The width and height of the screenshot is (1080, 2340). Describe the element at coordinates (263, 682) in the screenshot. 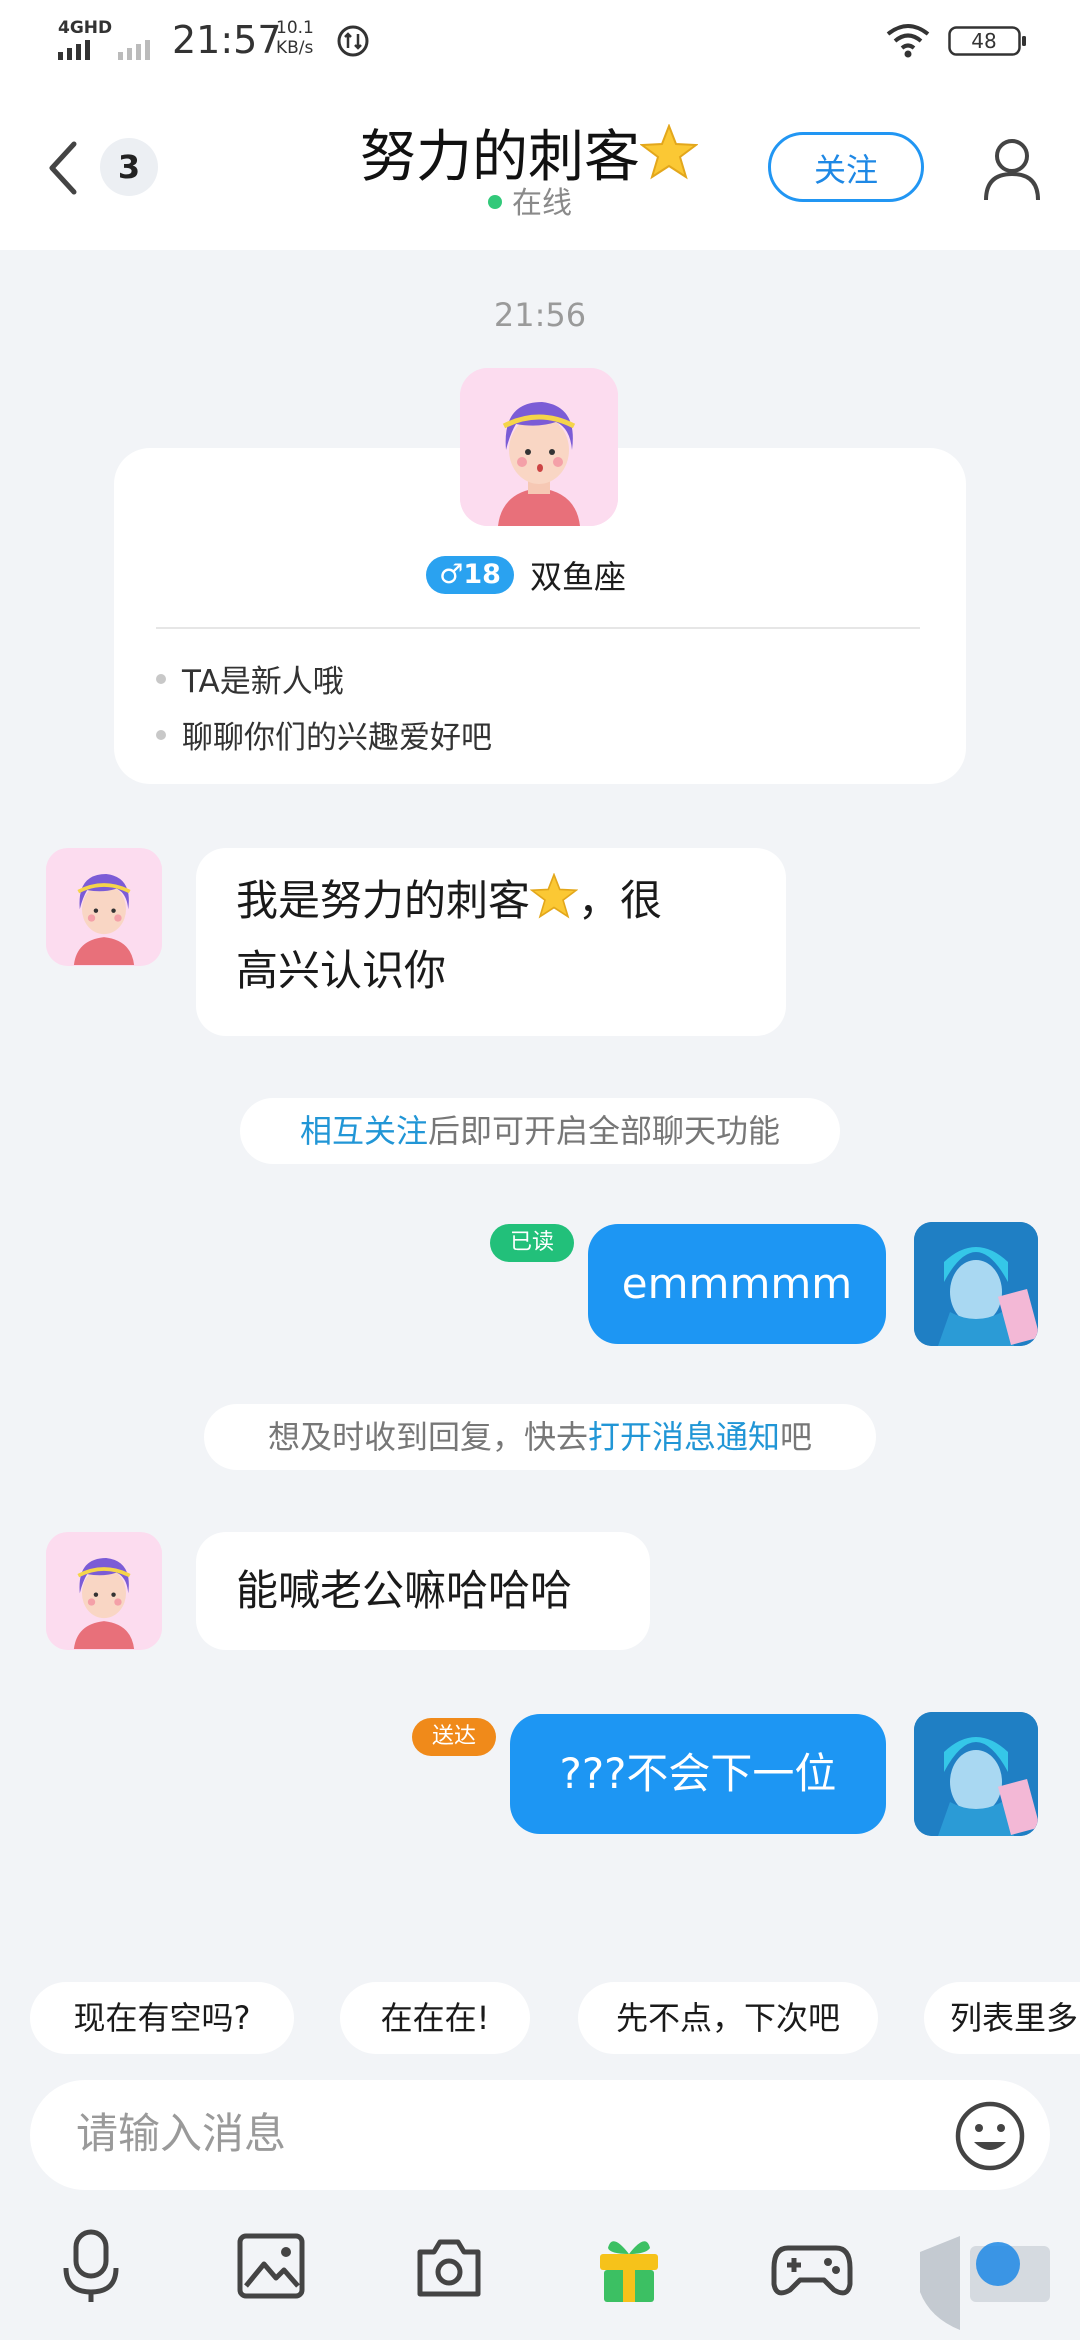

I see `profile-tip-text: TA是新人哦` at that location.